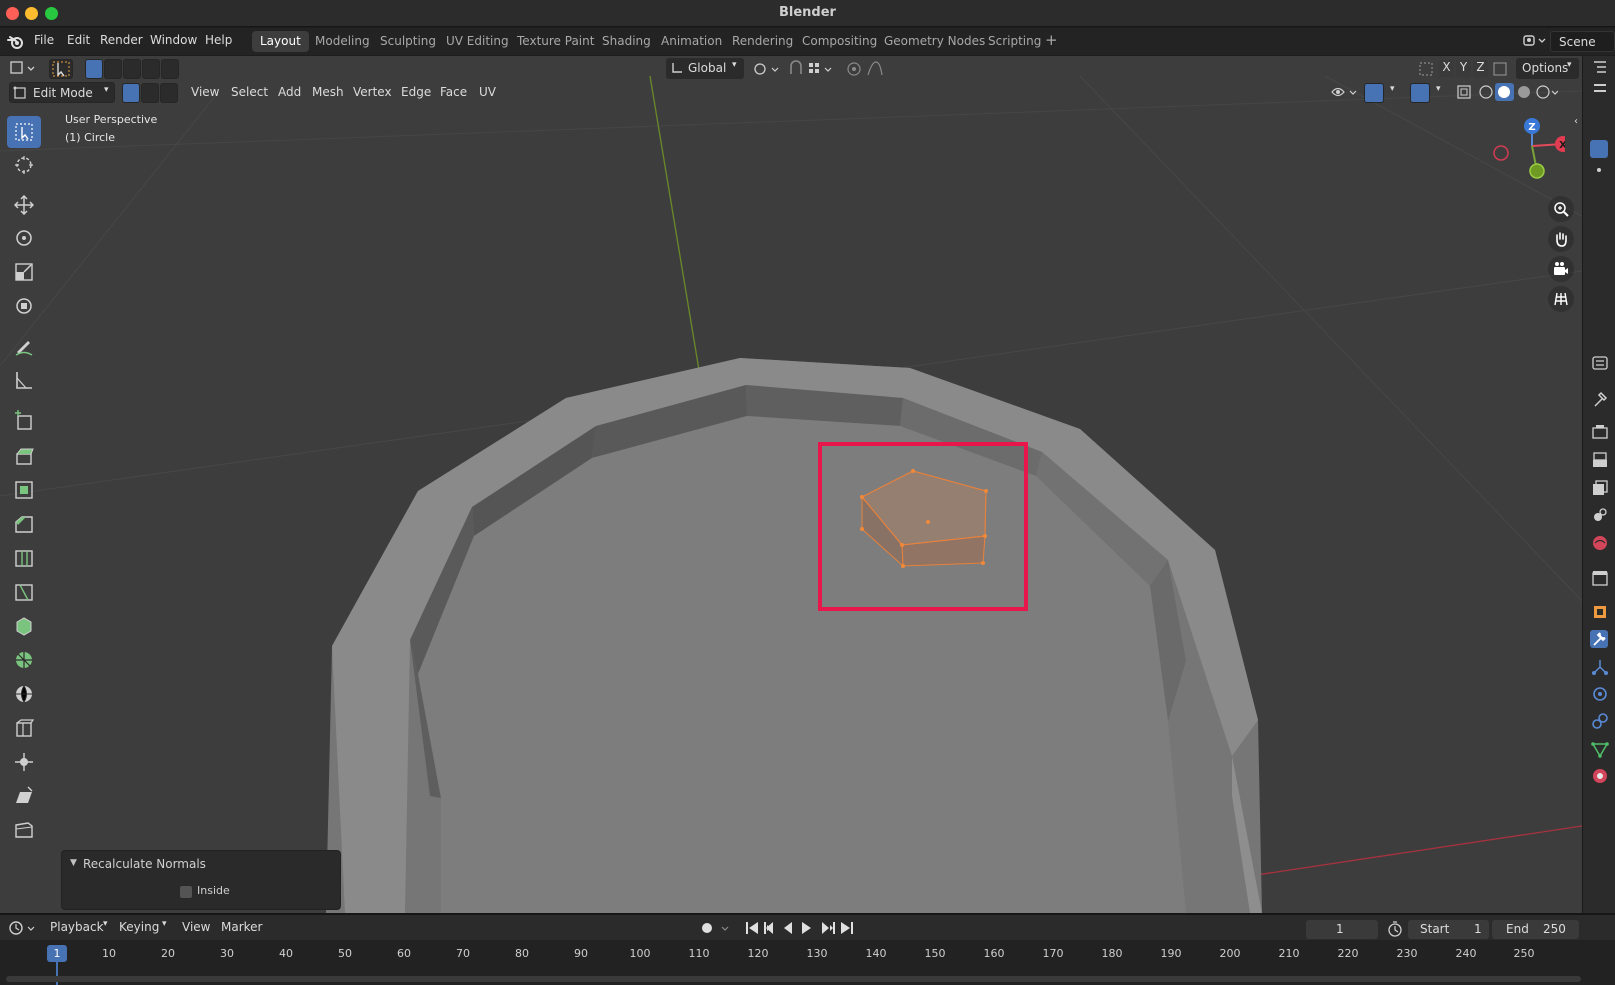 This screenshot has height=985, width=1615. I want to click on collapse-arrow-icon: ▼, so click(73, 863).